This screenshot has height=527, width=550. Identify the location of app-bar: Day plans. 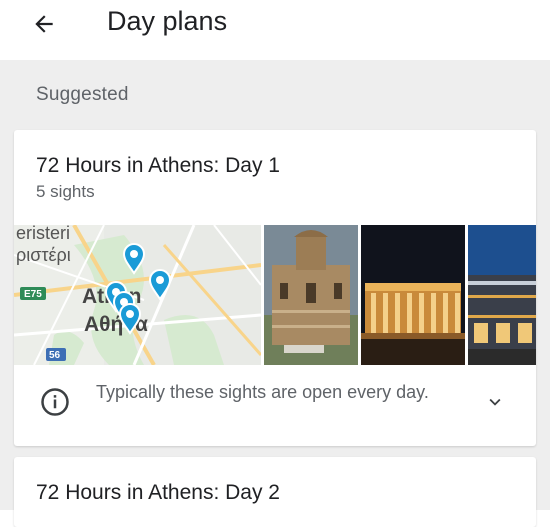
(275, 30).